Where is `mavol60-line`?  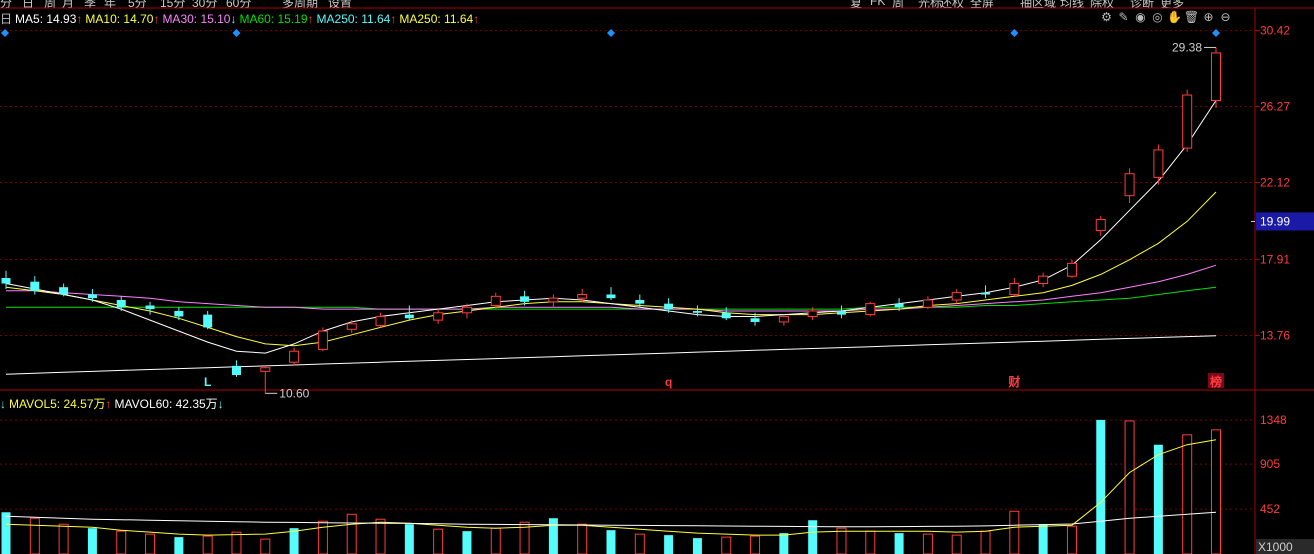 mavol60-line is located at coordinates (611, 519).